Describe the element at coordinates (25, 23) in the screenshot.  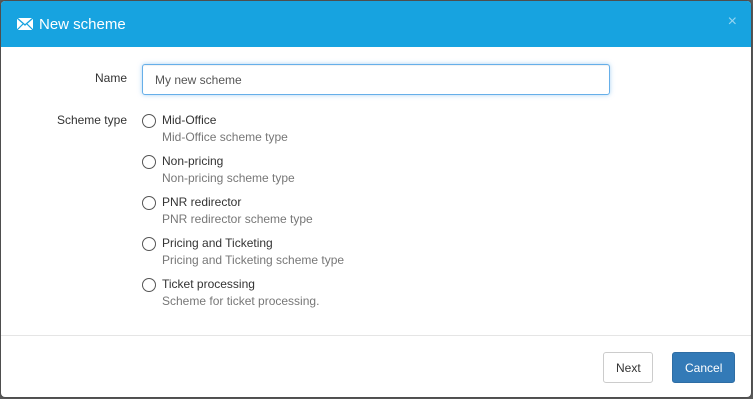
I see `envelope-icon` at that location.